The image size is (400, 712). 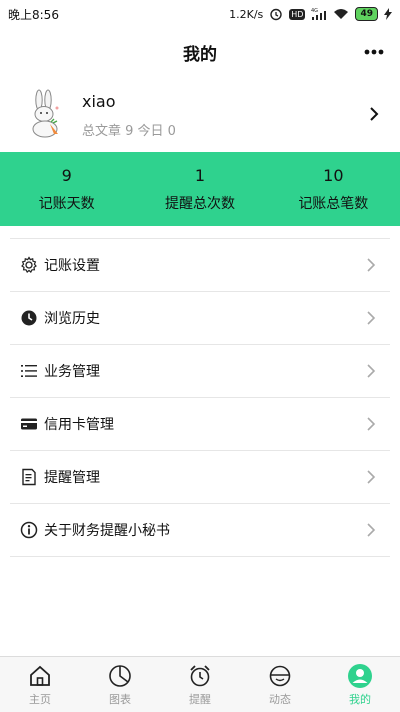 What do you see at coordinates (29, 530) in the screenshot?
I see `info-icon` at bounding box center [29, 530].